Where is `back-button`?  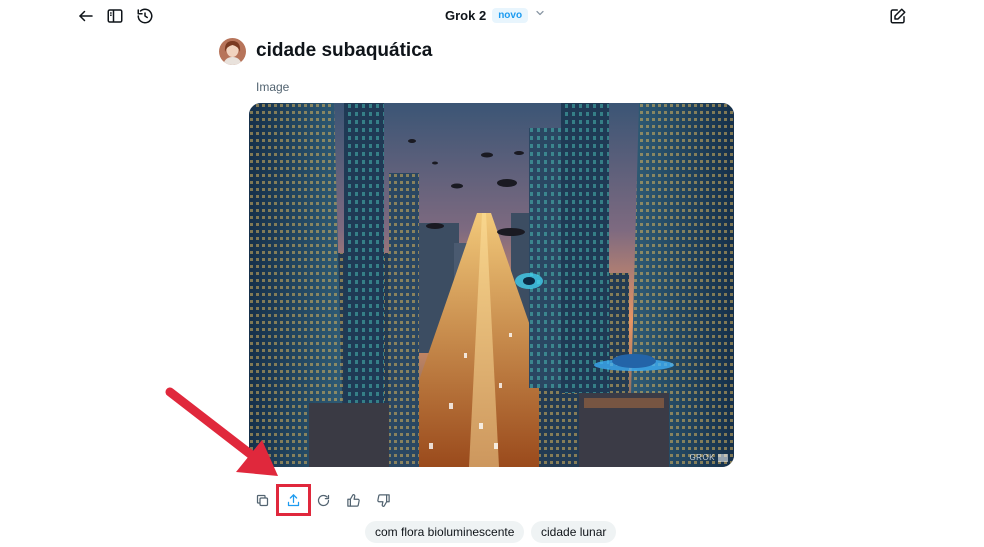 back-button is located at coordinates (86, 16).